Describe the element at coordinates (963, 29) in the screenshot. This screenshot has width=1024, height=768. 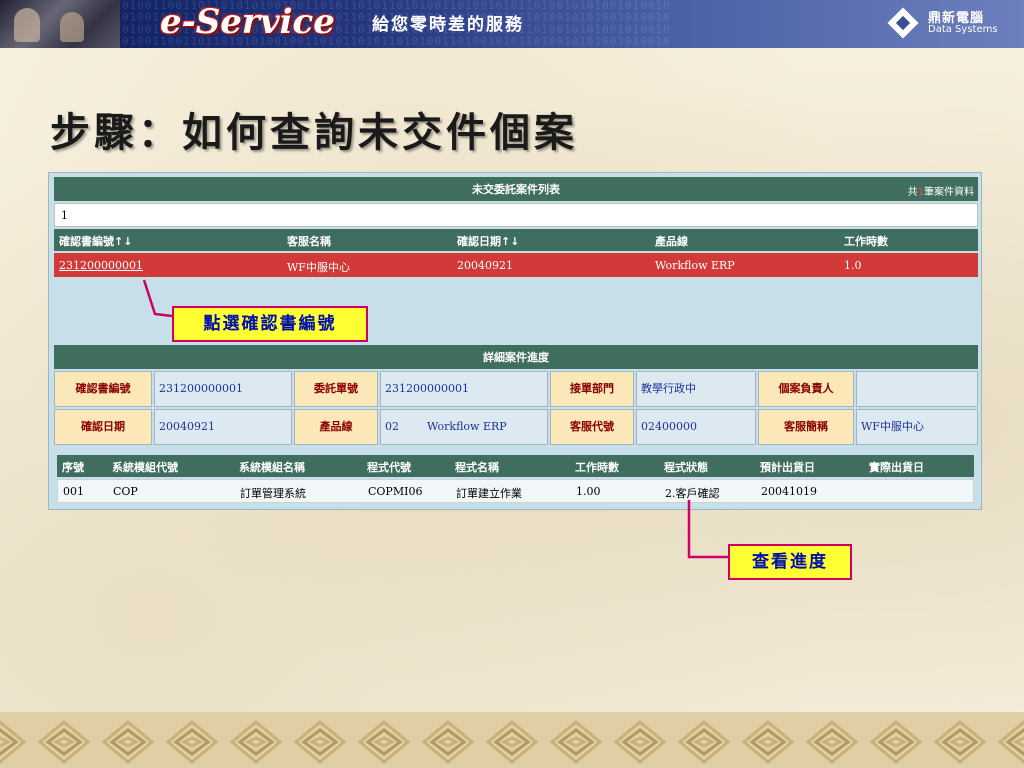
I see `company-name-en: Data Systems` at that location.